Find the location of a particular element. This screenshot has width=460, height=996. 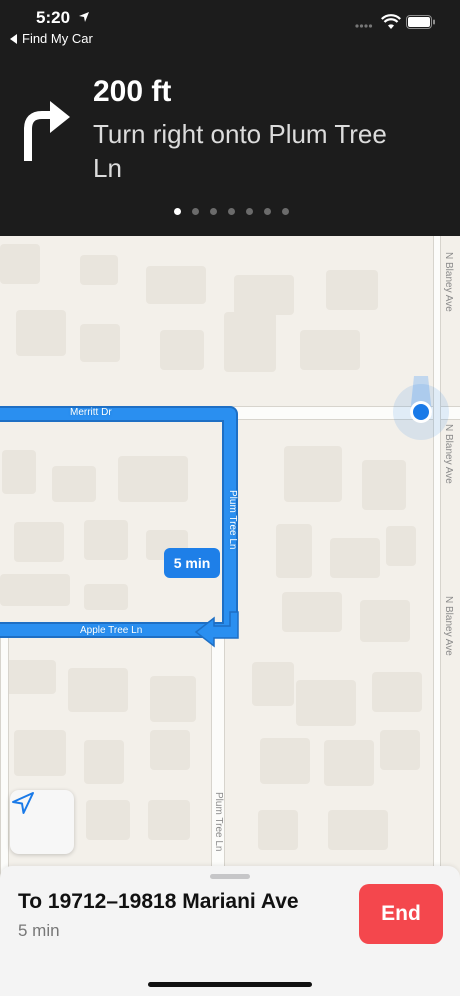

back-arrow-icon is located at coordinates (13, 38).